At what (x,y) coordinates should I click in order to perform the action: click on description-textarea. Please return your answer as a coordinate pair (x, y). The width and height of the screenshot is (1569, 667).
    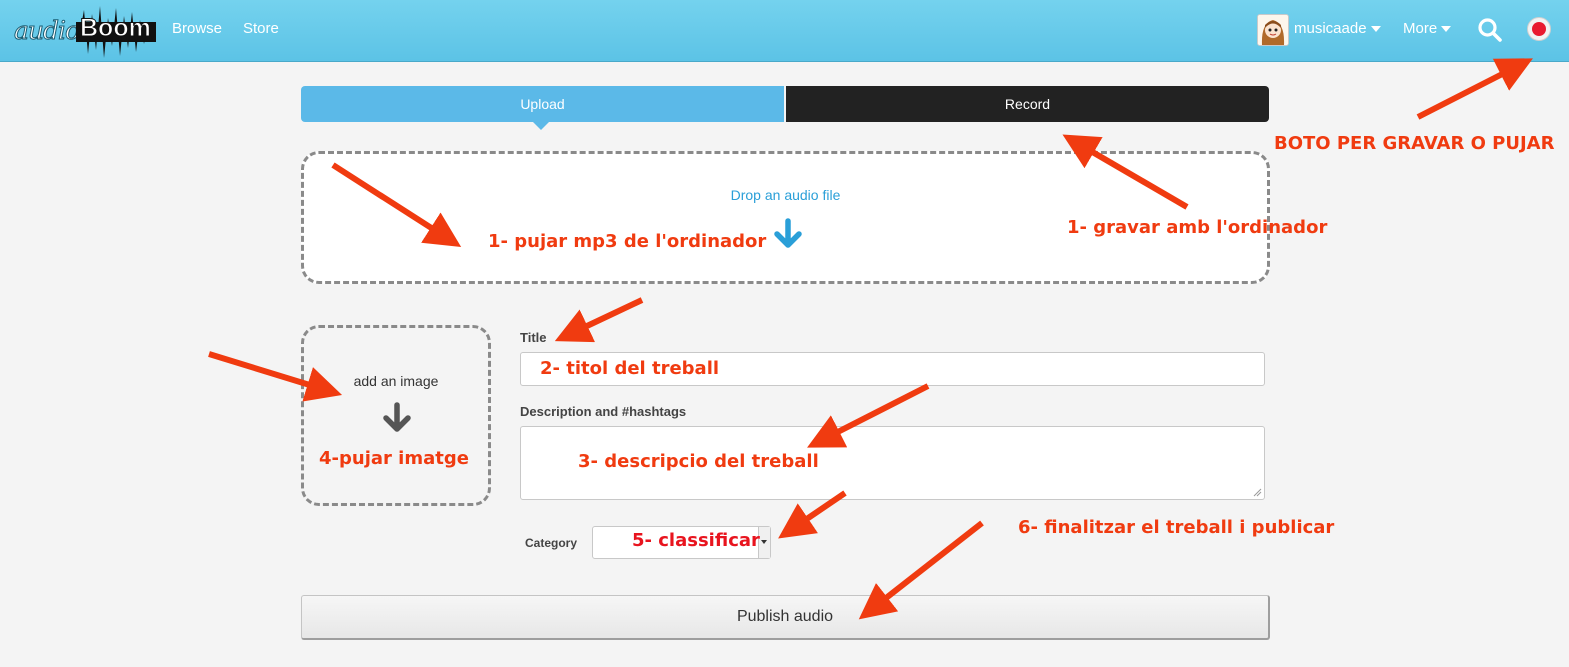
    Looking at the image, I should click on (892, 463).